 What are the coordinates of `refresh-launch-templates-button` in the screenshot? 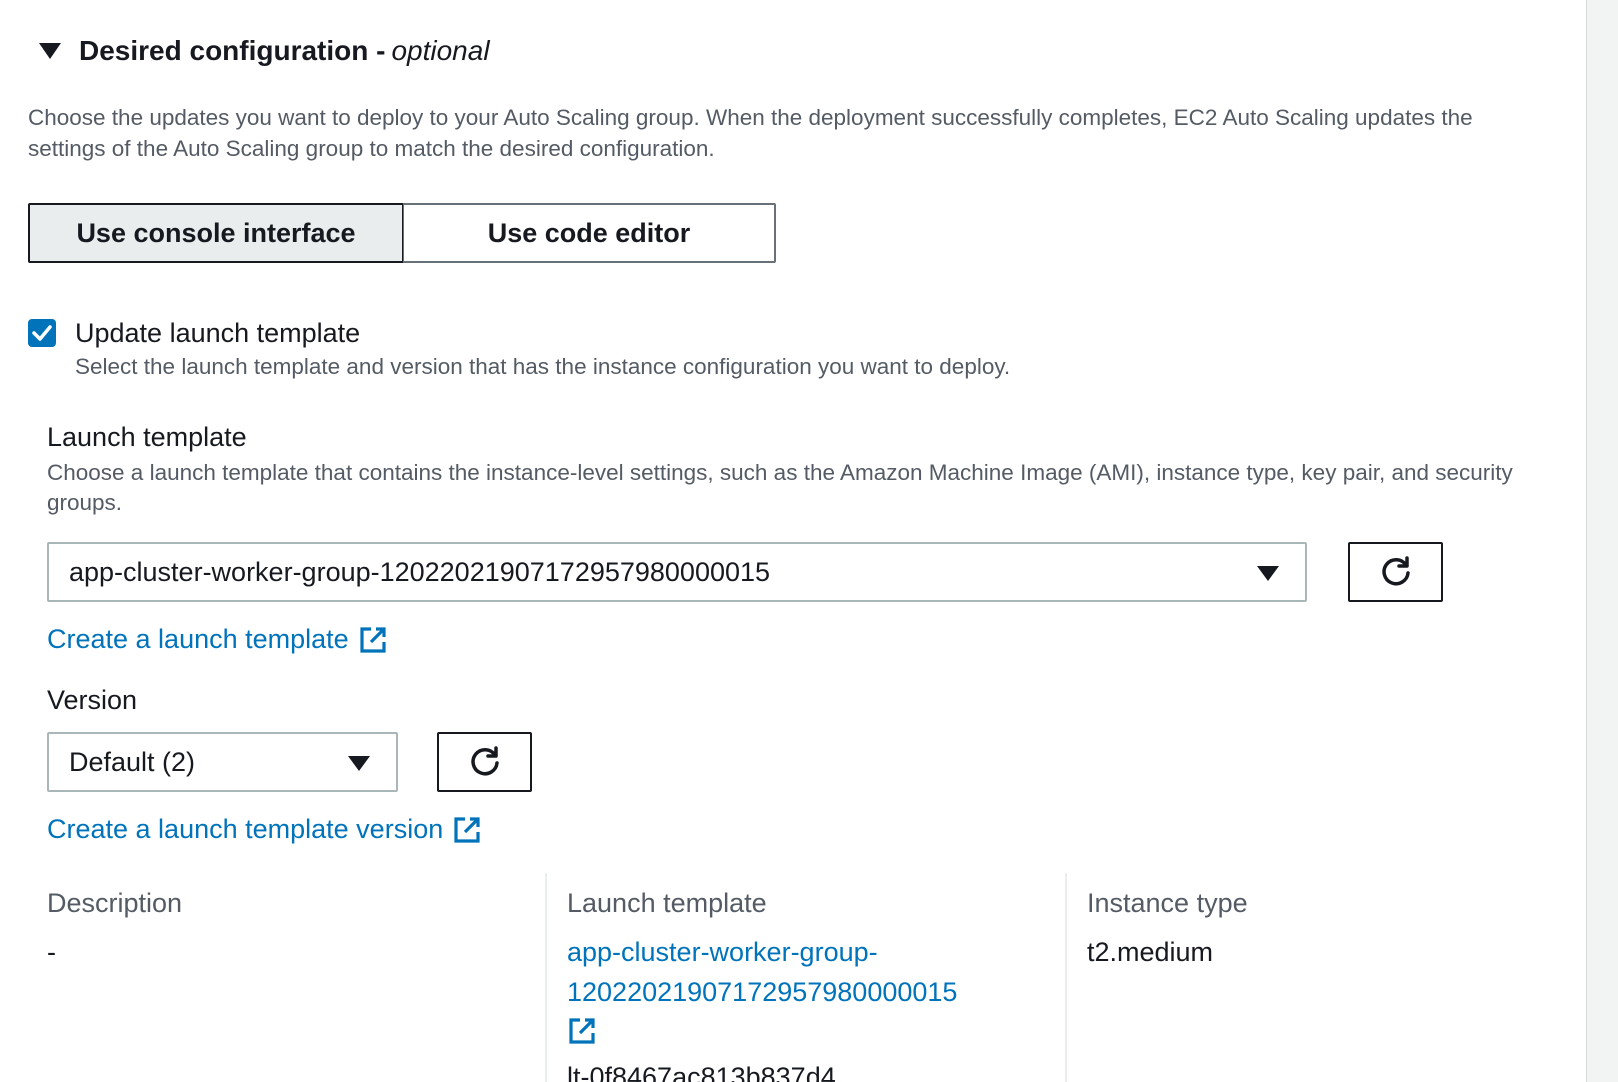 It's located at (1395, 572).